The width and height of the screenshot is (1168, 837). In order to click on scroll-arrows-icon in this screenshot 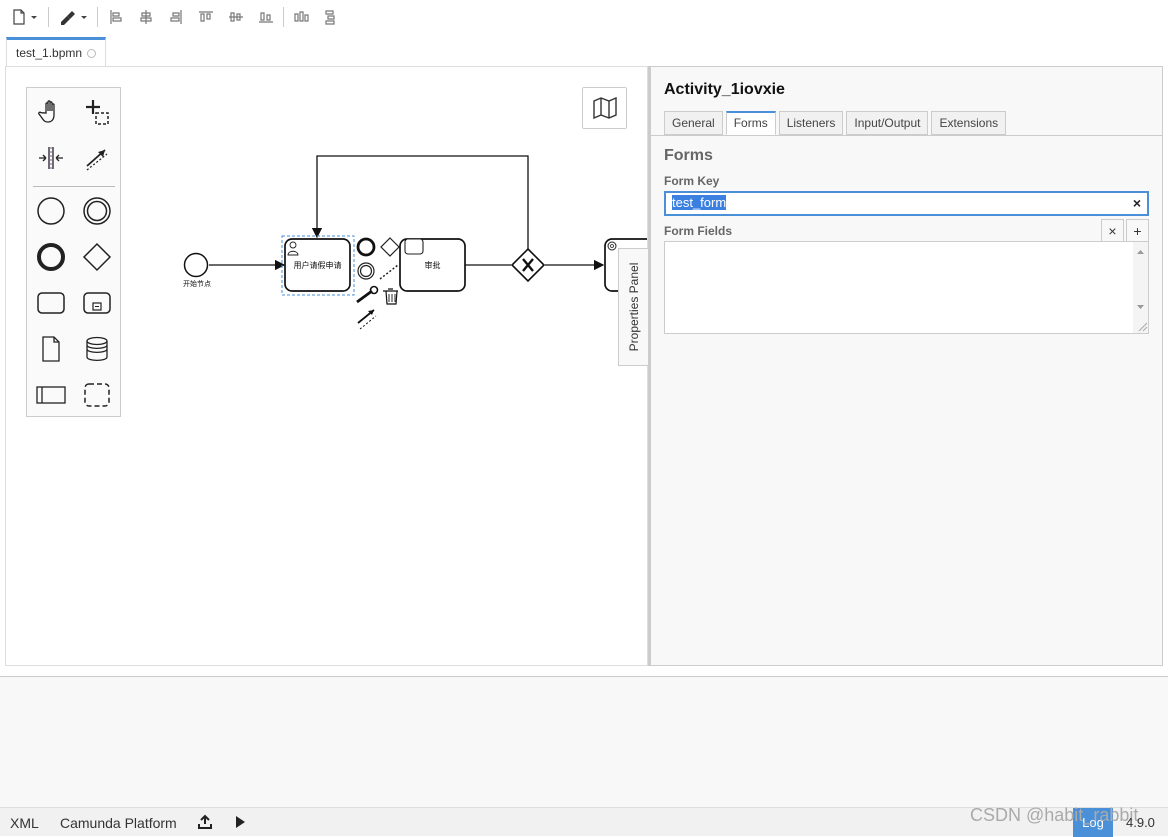, I will do `click(1142, 291)`.